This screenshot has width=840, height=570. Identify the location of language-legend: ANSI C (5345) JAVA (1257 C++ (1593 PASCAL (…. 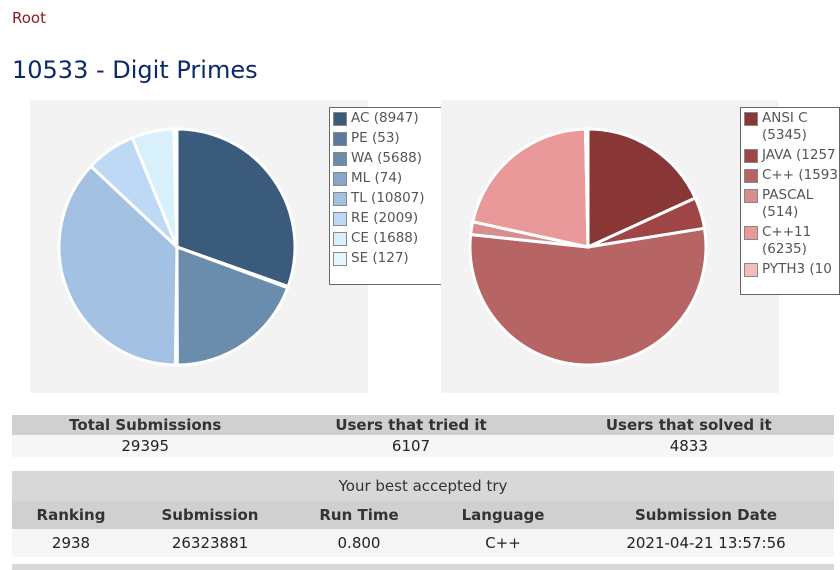
(790, 201).